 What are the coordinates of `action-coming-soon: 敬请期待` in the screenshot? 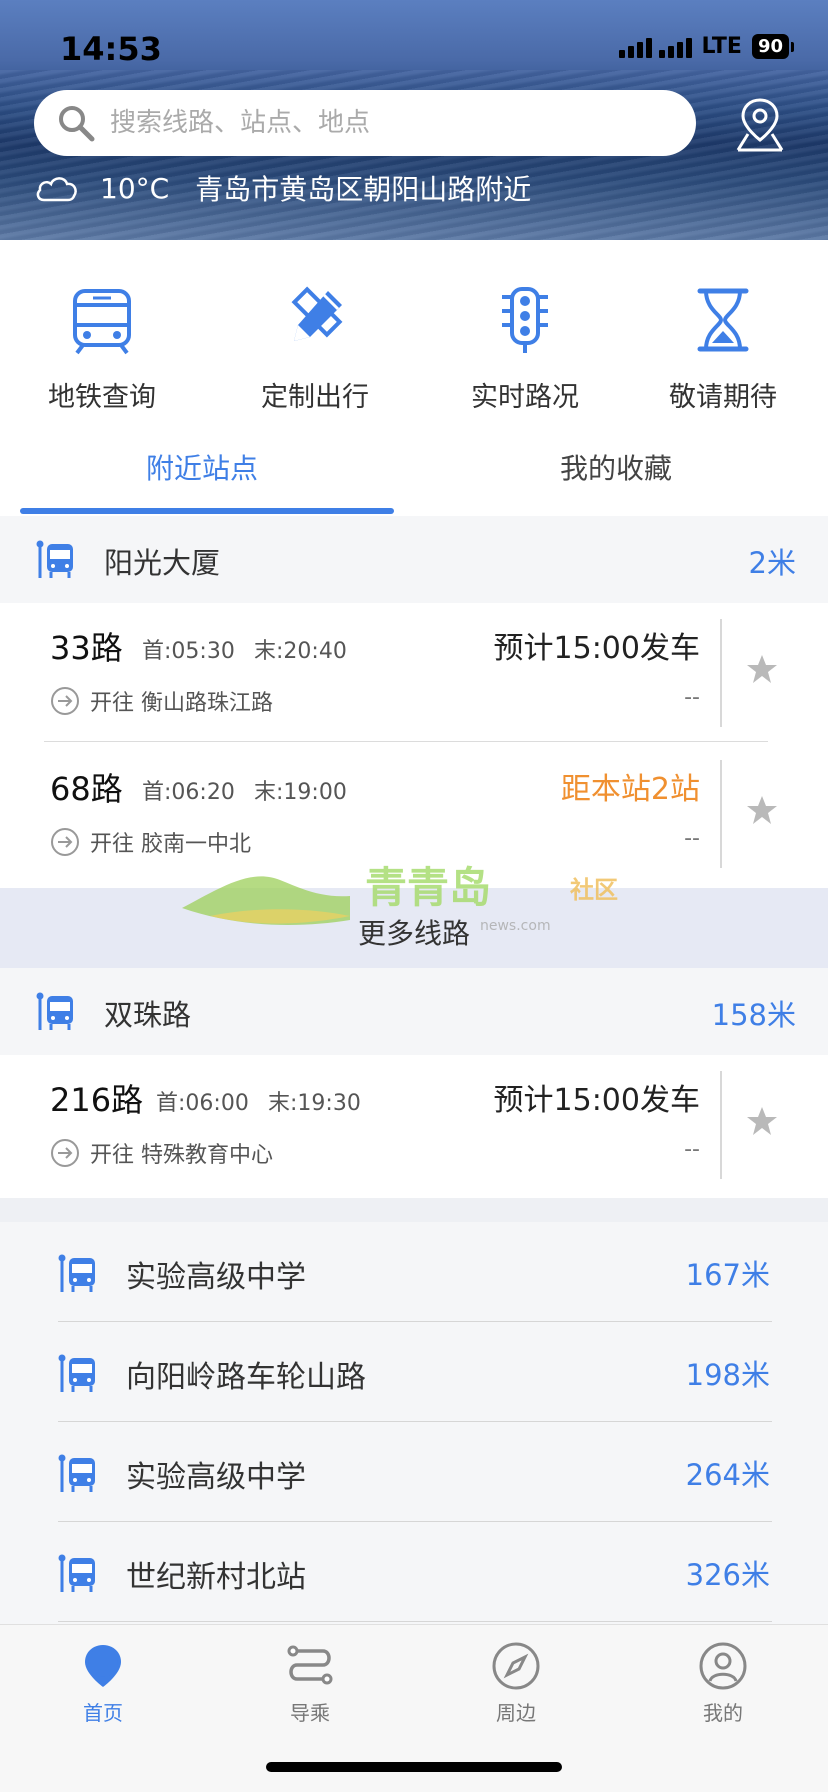 It's located at (723, 349).